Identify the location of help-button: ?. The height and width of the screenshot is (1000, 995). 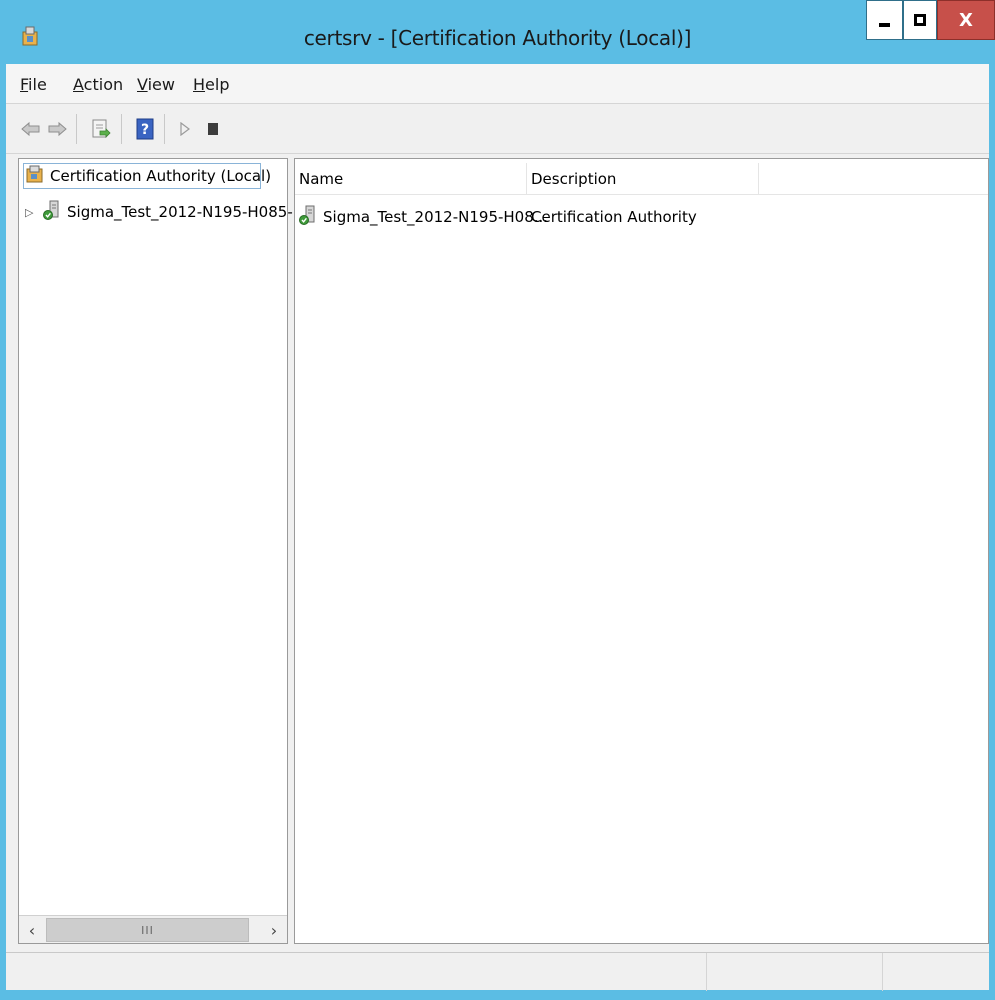
(145, 129).